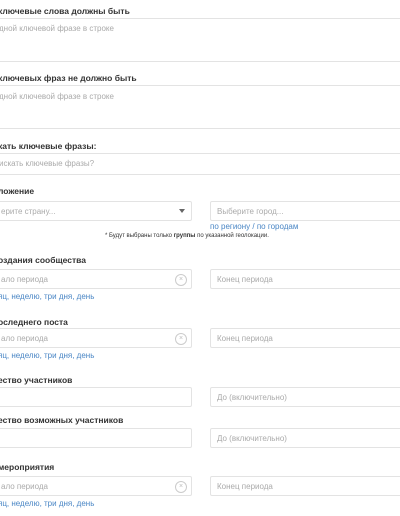 The height and width of the screenshot is (516, 400). I want to click on created-end-placeholder: Конец периода, so click(245, 279).